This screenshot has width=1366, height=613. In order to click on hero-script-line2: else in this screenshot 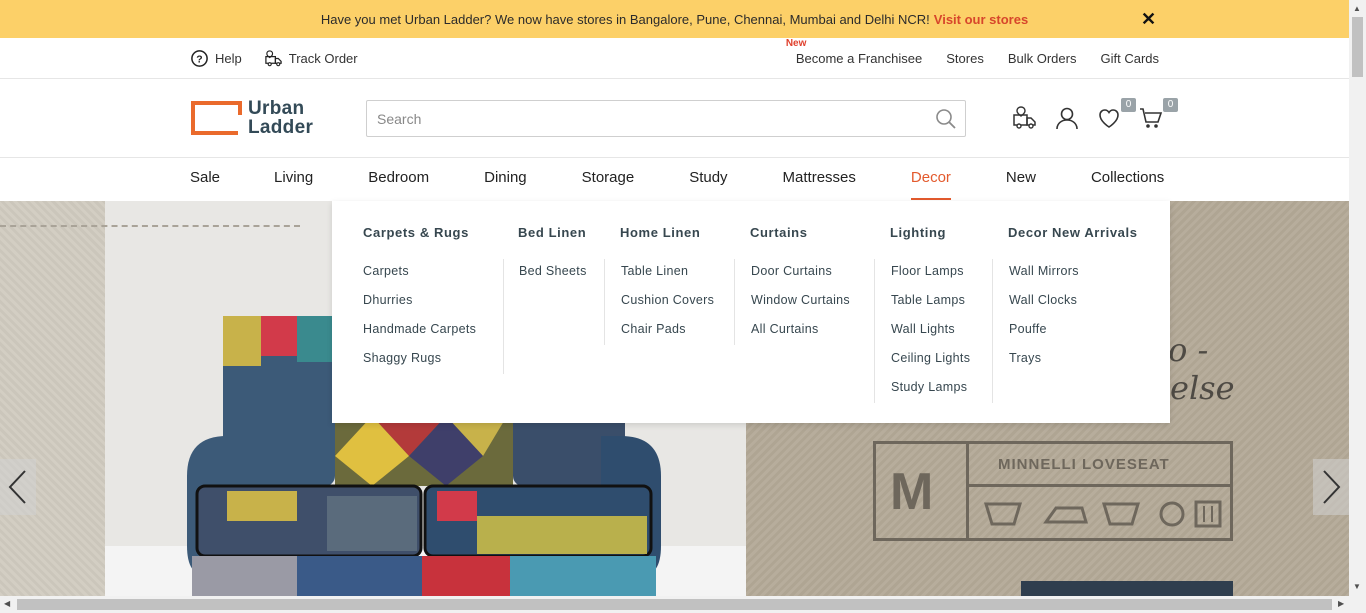, I will do `click(1202, 388)`.